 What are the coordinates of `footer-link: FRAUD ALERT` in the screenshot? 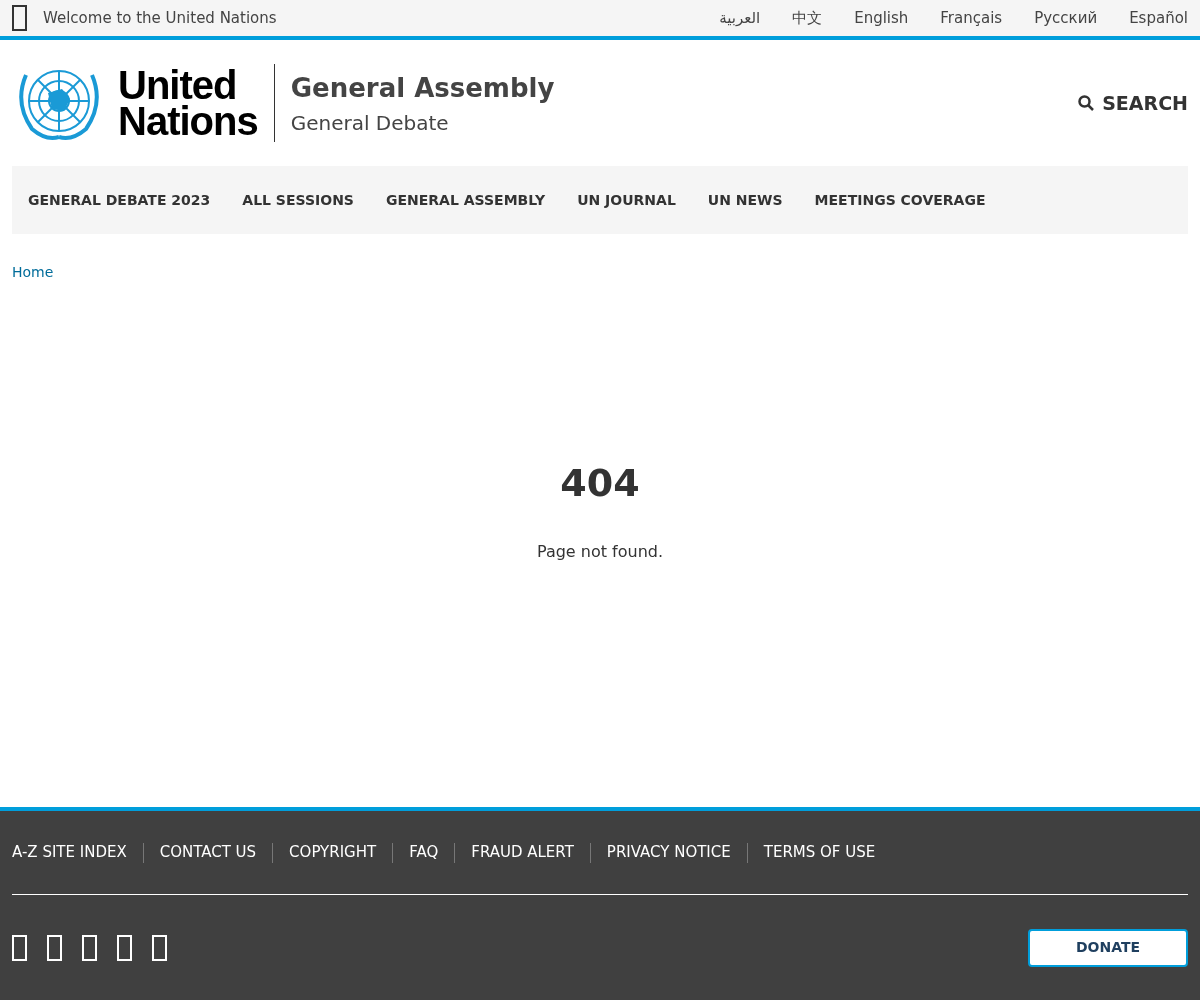 It's located at (522, 852).